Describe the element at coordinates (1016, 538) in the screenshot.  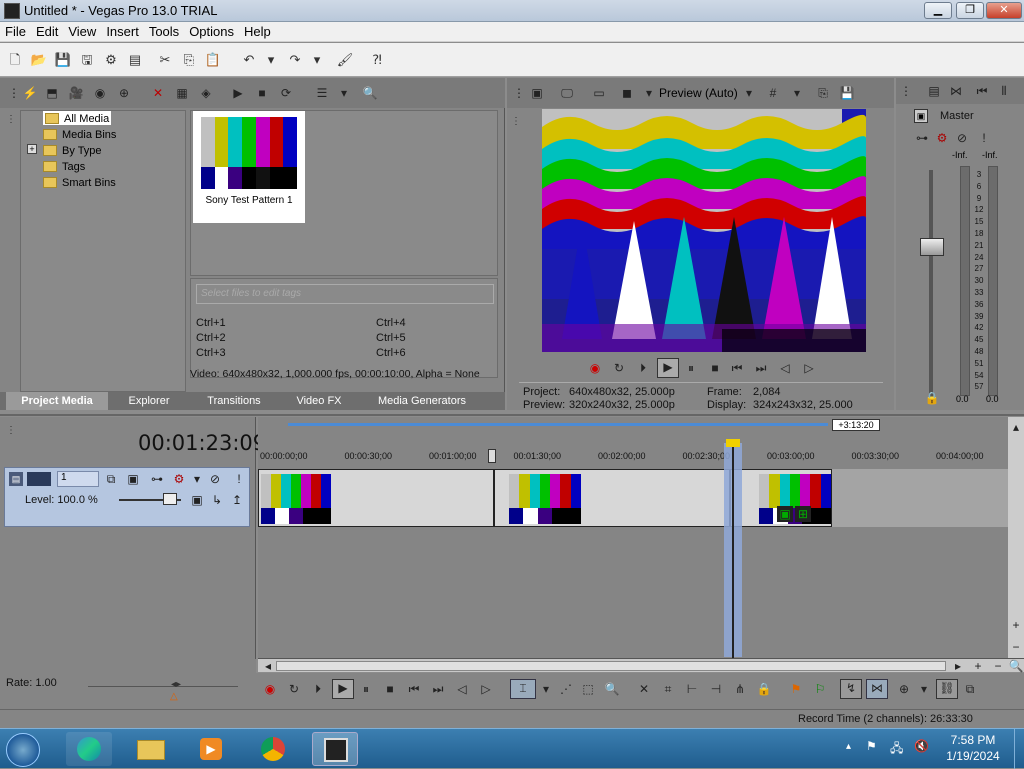
I see `vertical-scrollbar: ▴ + −` at that location.